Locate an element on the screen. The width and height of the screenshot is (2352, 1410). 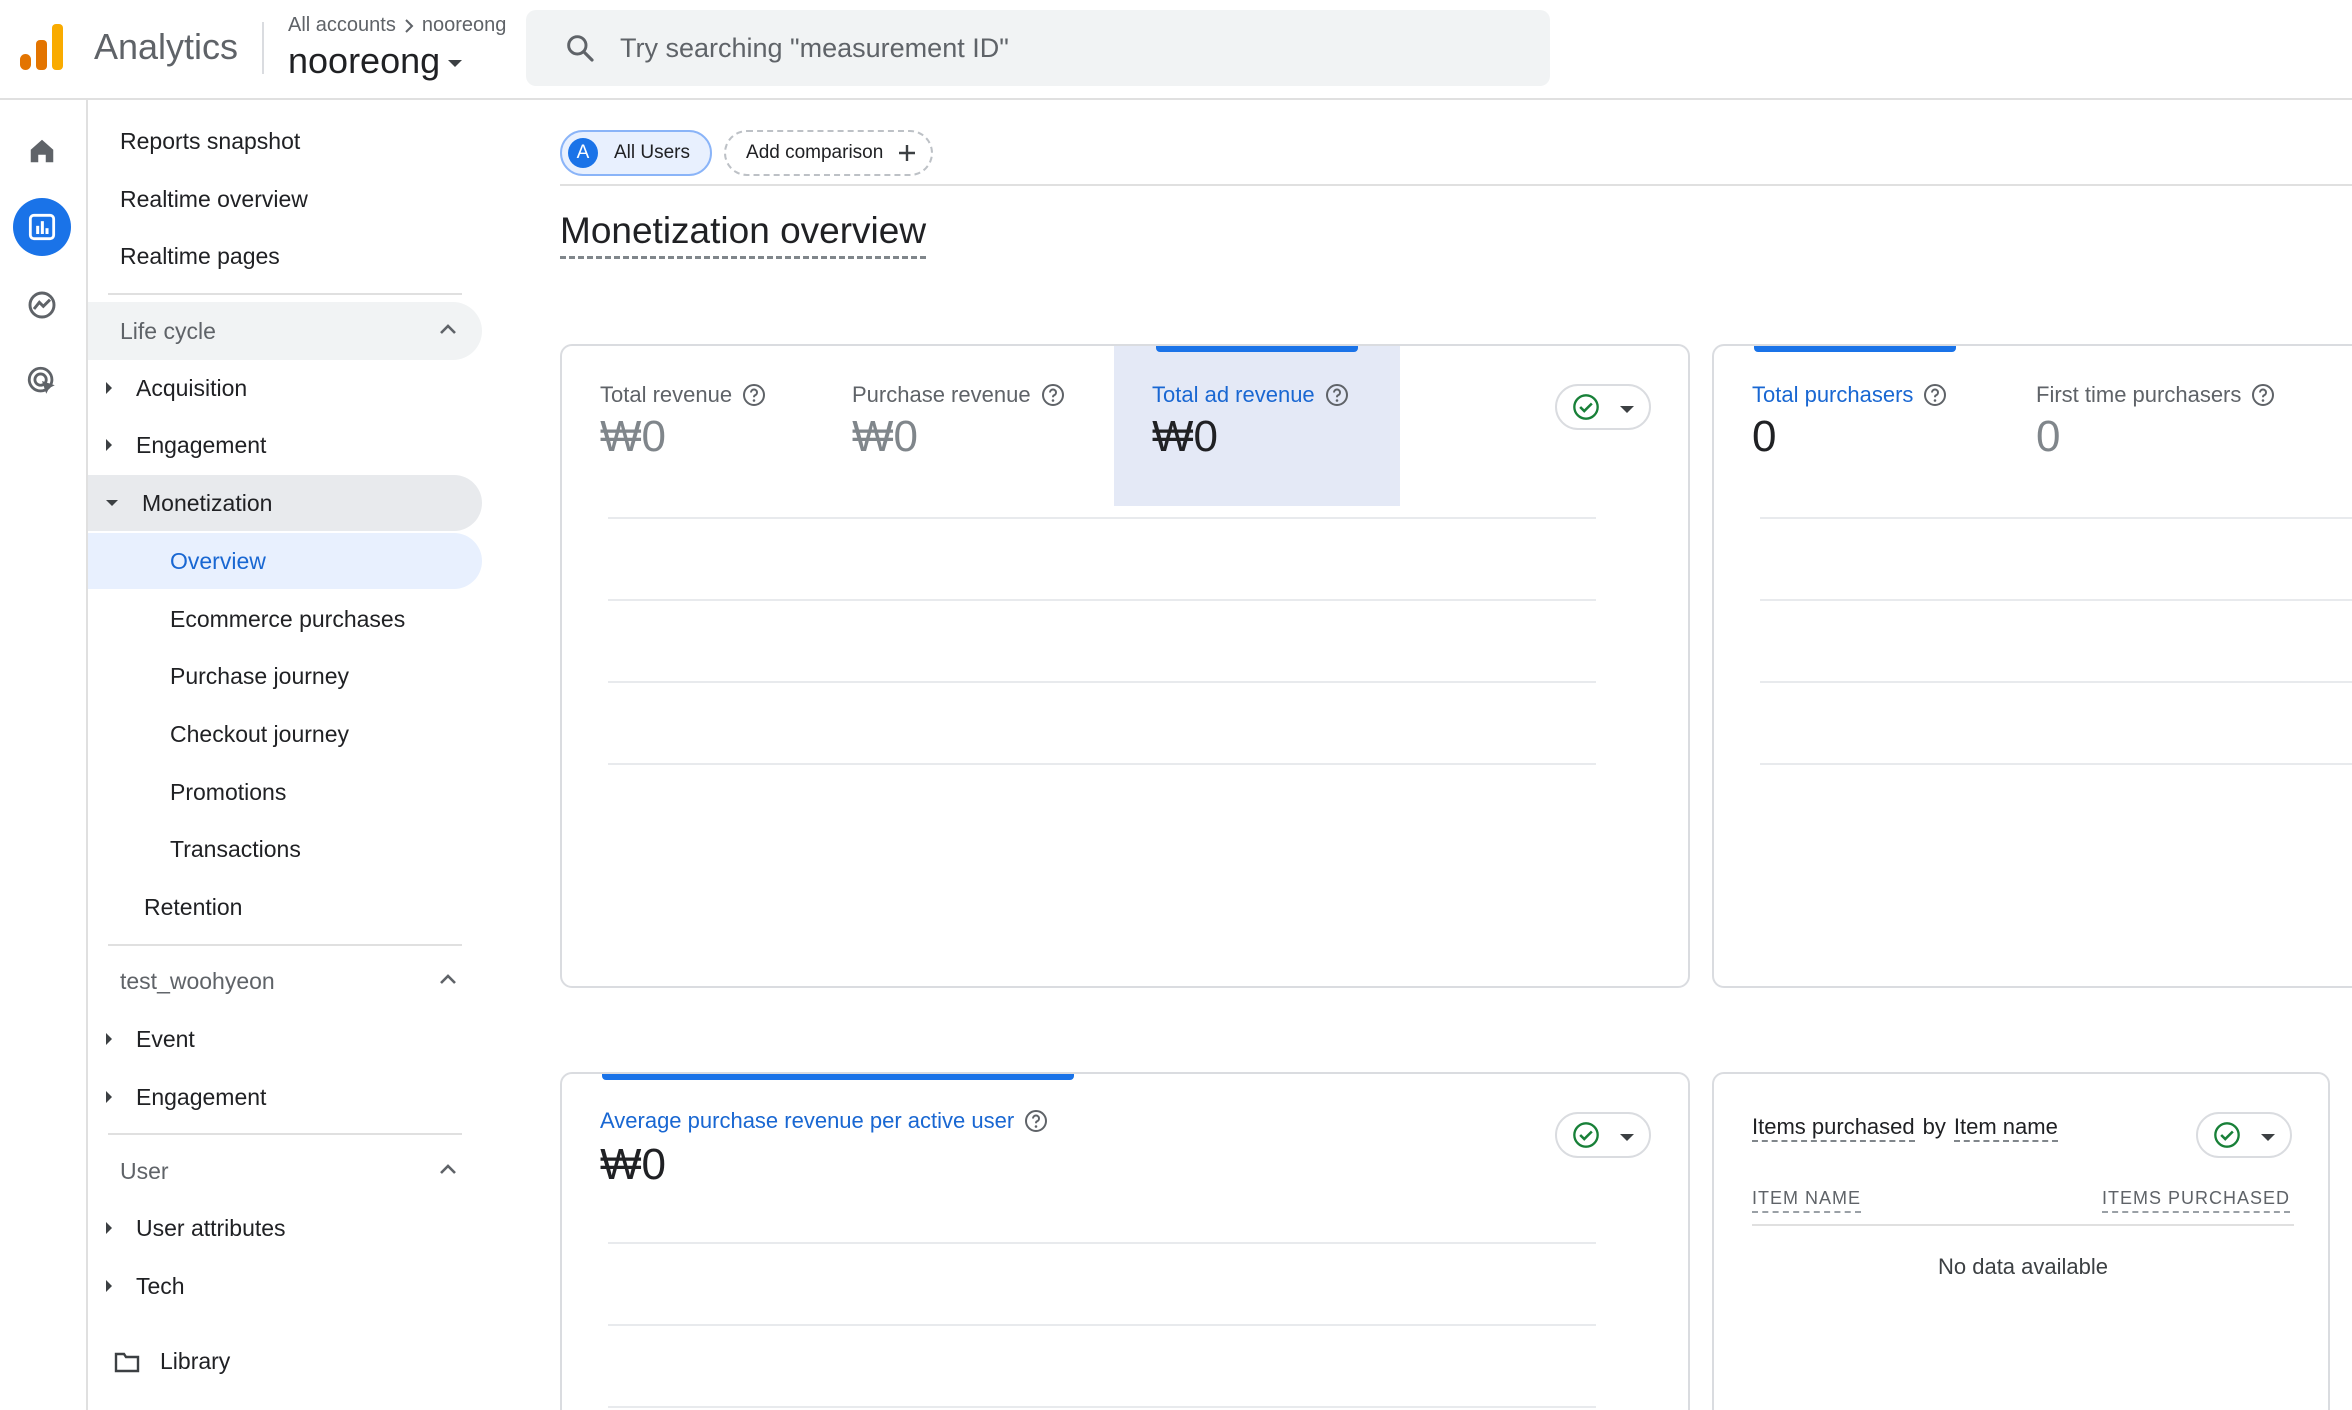
nav-group-user-attributes: User attributes is located at coordinates (285, 1228).